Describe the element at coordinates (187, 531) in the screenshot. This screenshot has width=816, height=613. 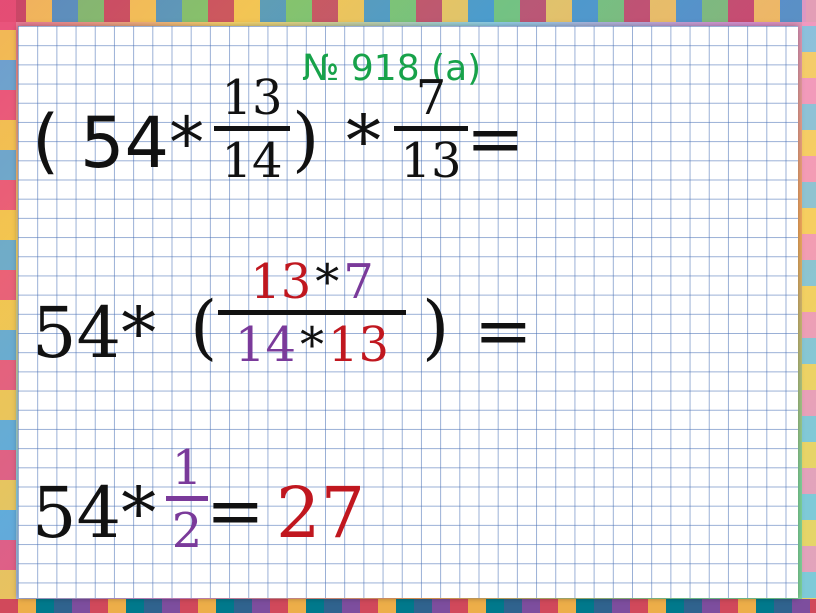
I see `denominator: 2` at that location.